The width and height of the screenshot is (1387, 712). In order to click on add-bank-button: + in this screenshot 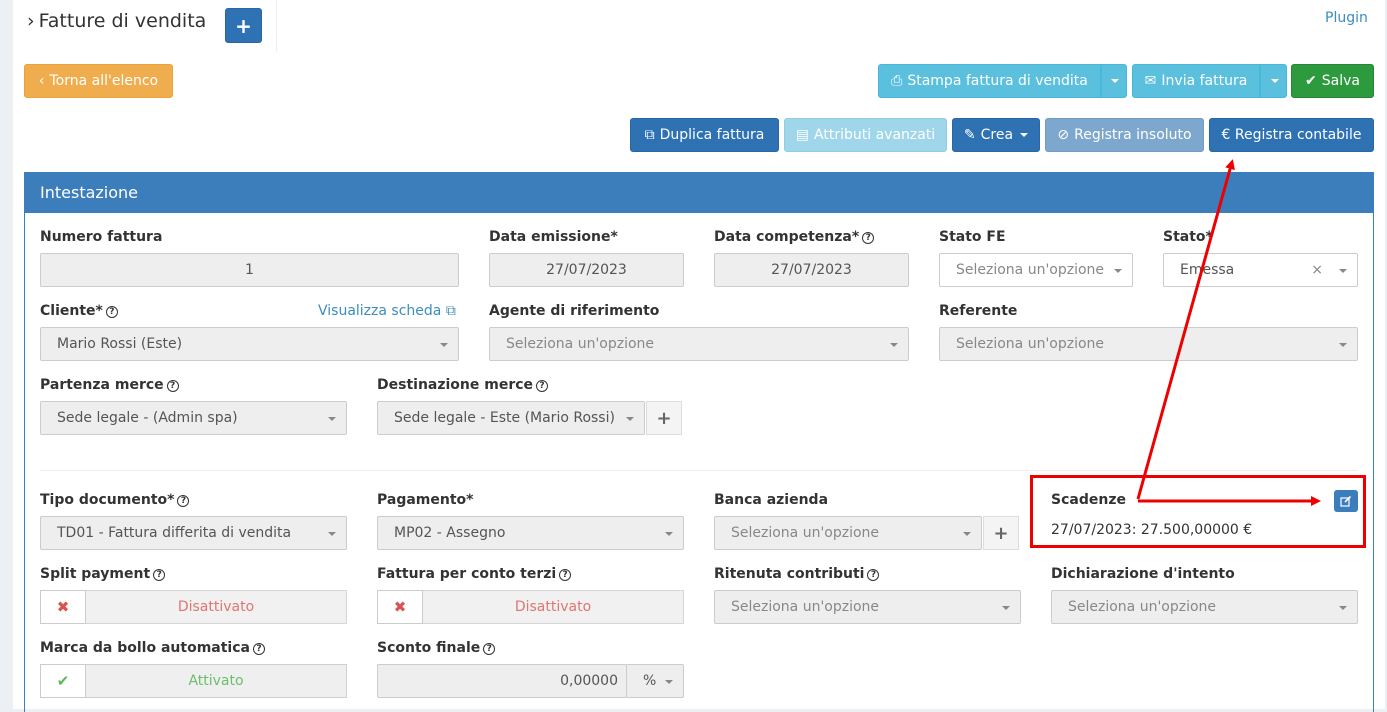, I will do `click(1001, 533)`.